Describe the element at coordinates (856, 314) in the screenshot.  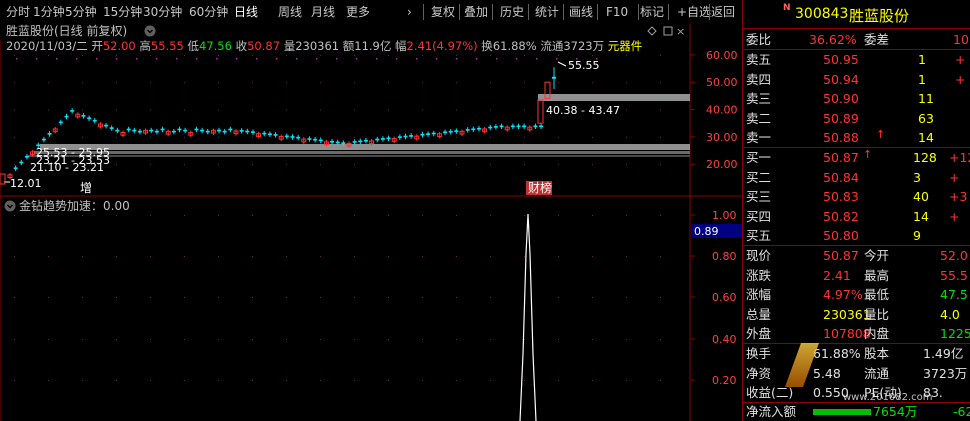
I see `stat-row-3: 总量 230361 量比 4.0` at that location.